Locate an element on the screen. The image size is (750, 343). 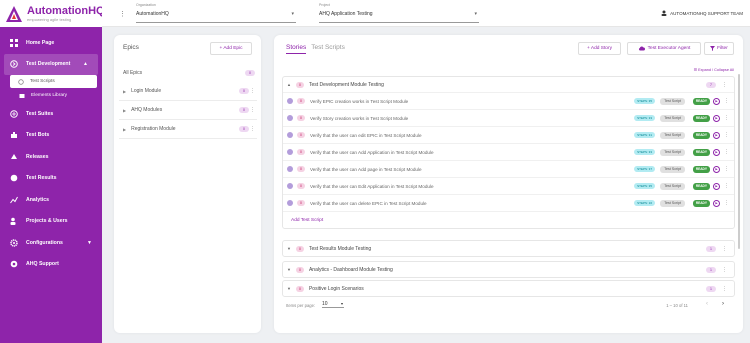
epic-item: ▶ Registration Module 0 ⋮ is located at coordinates (188, 129).